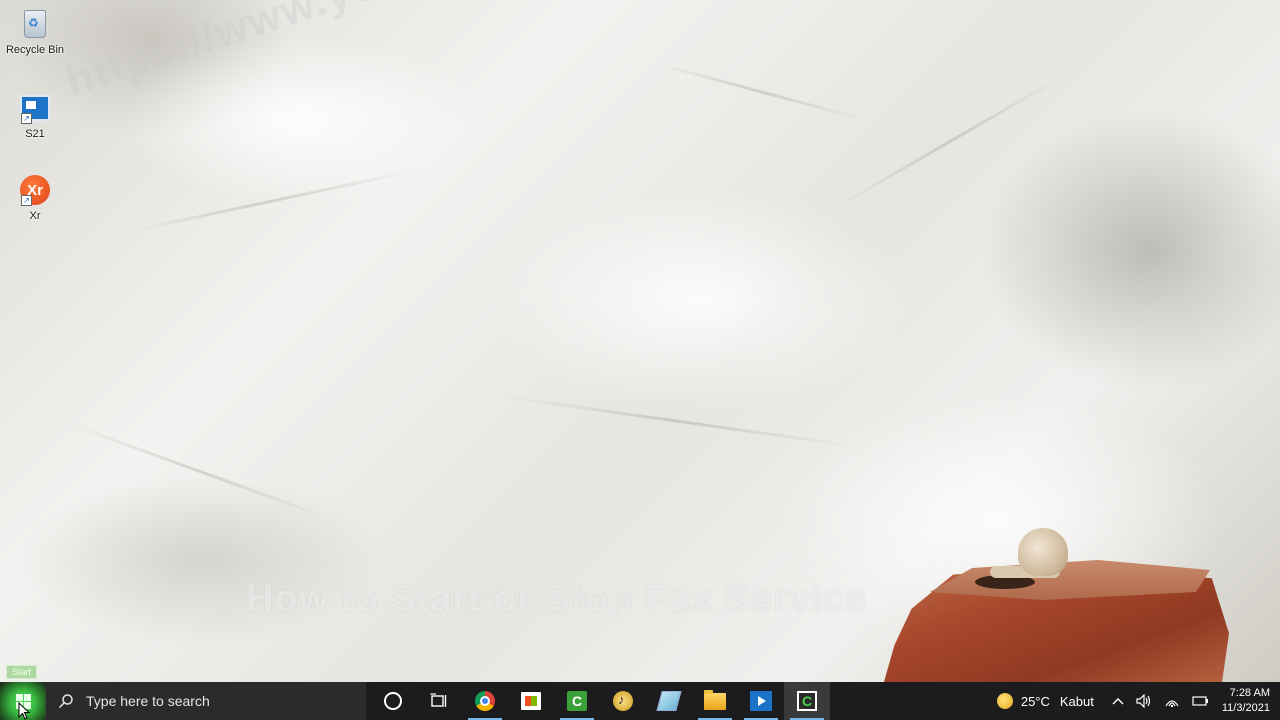 This screenshot has height=720, width=1280. I want to click on weather-condition: Kabut, so click(1076, 701).